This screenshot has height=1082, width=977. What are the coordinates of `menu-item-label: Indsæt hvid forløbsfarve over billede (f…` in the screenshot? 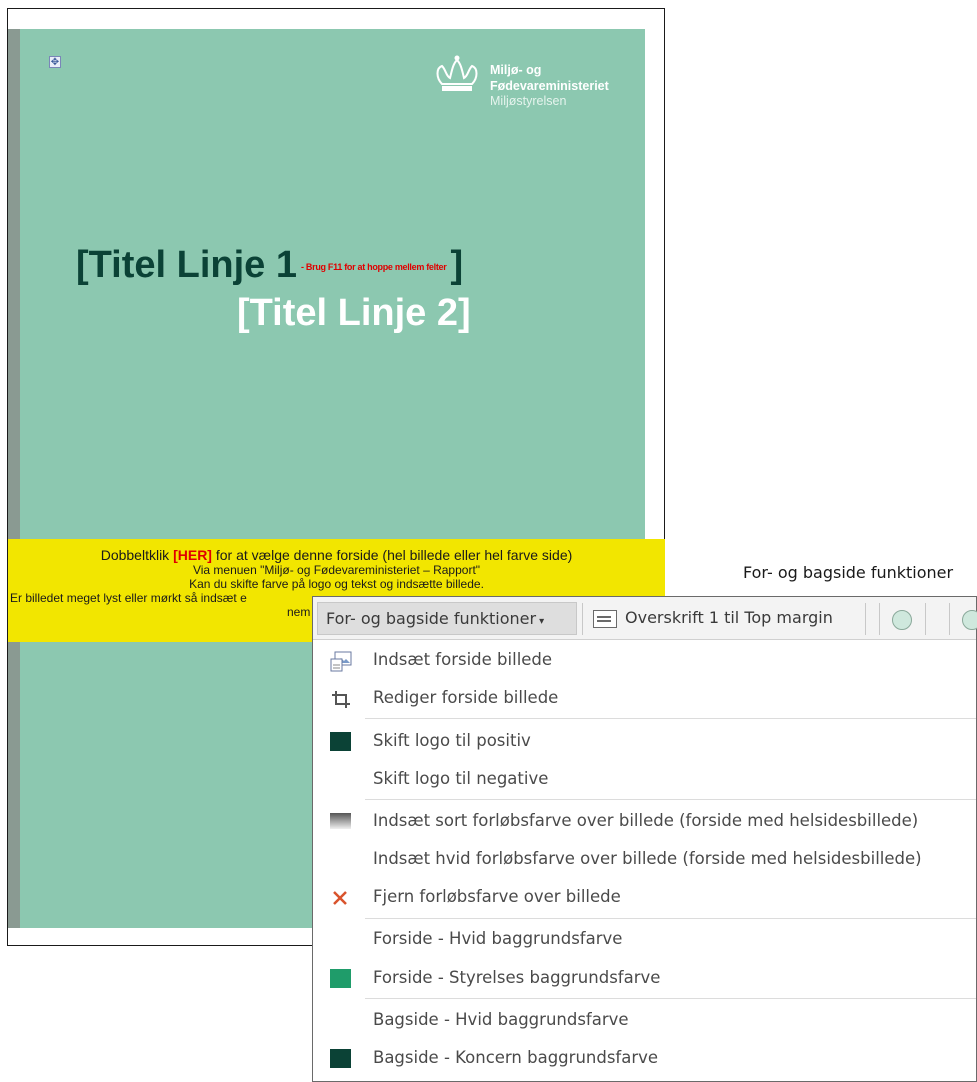 It's located at (647, 858).